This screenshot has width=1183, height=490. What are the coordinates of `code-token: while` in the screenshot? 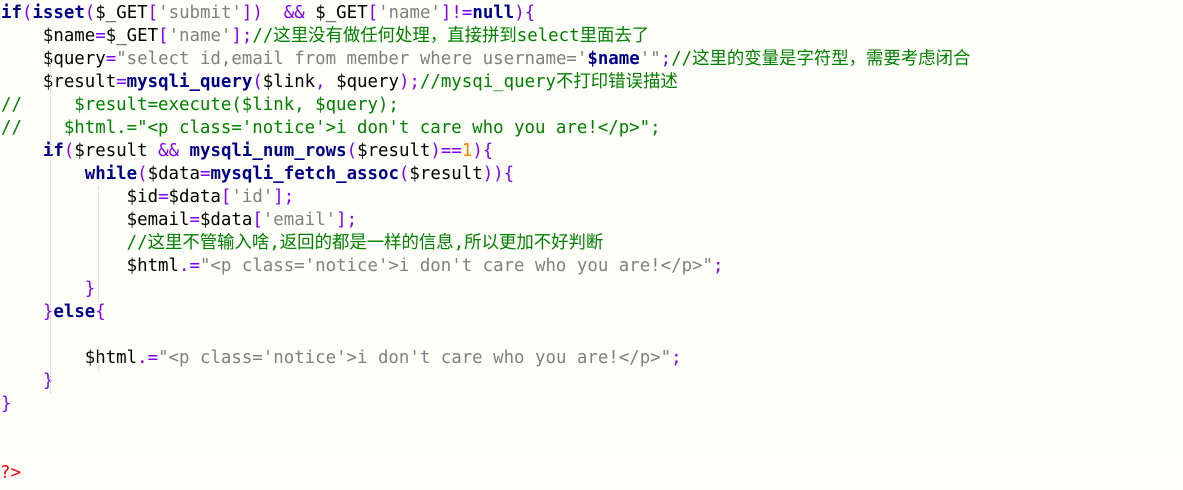 It's located at (111, 174).